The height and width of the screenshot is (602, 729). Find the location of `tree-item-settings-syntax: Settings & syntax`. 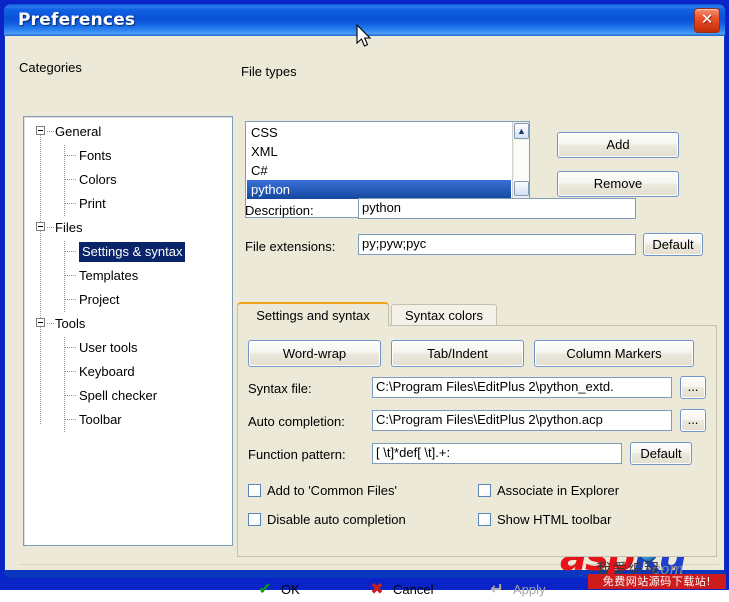

tree-item-settings-syntax: Settings & syntax is located at coordinates (132, 252).